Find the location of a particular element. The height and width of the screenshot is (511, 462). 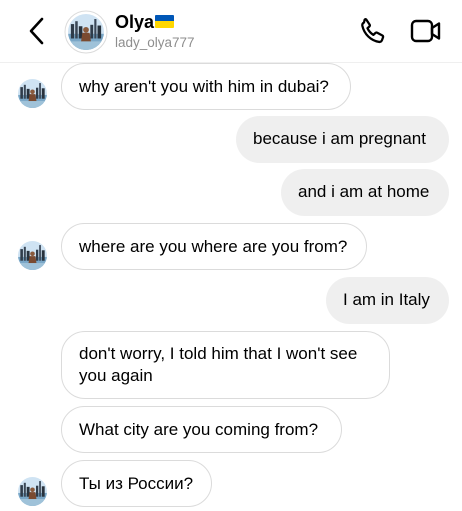

contact-title: Olya lady_olya777 is located at coordinates (155, 31).